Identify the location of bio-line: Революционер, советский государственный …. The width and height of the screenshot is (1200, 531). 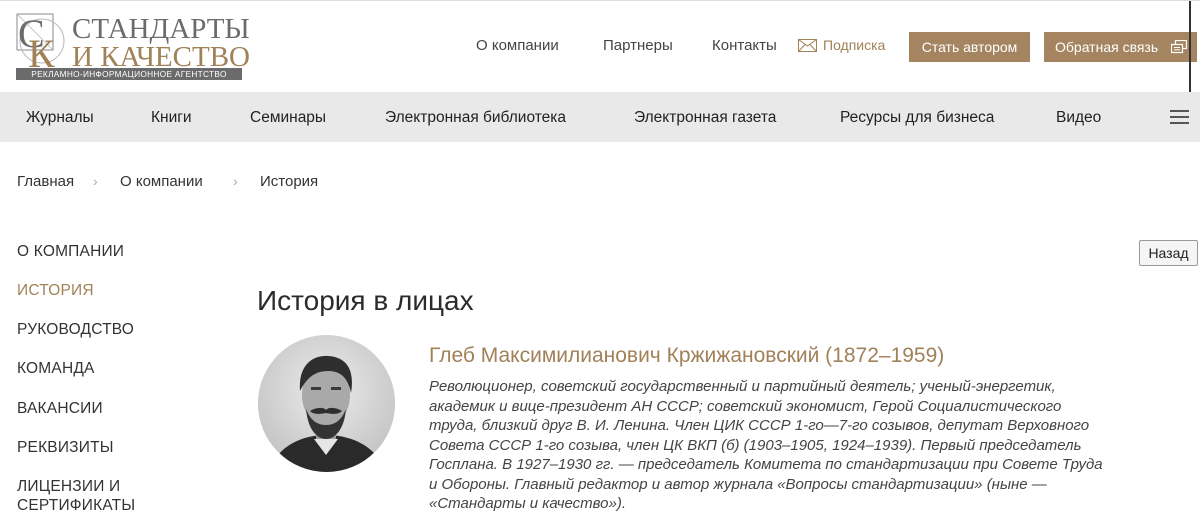
(742, 386).